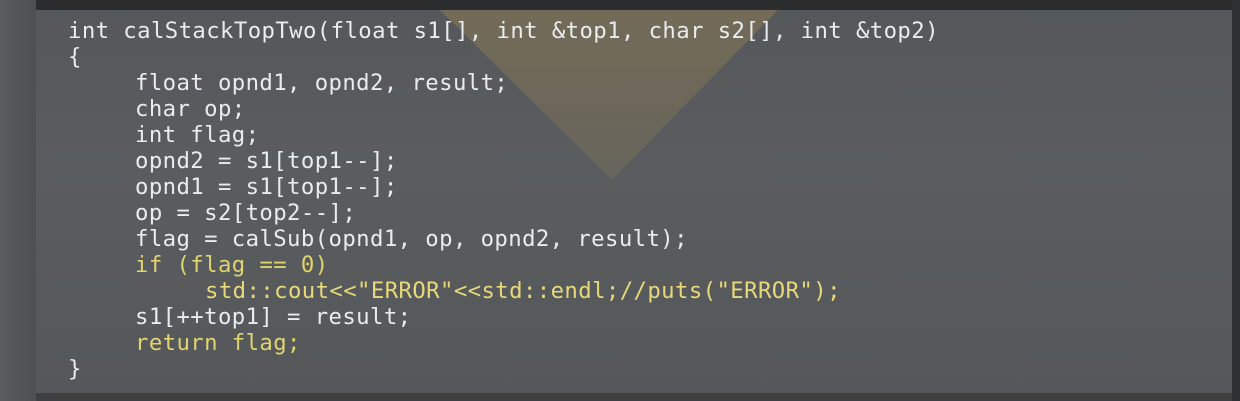 The height and width of the screenshot is (401, 1240). I want to click on top-border, so click(620, 5).